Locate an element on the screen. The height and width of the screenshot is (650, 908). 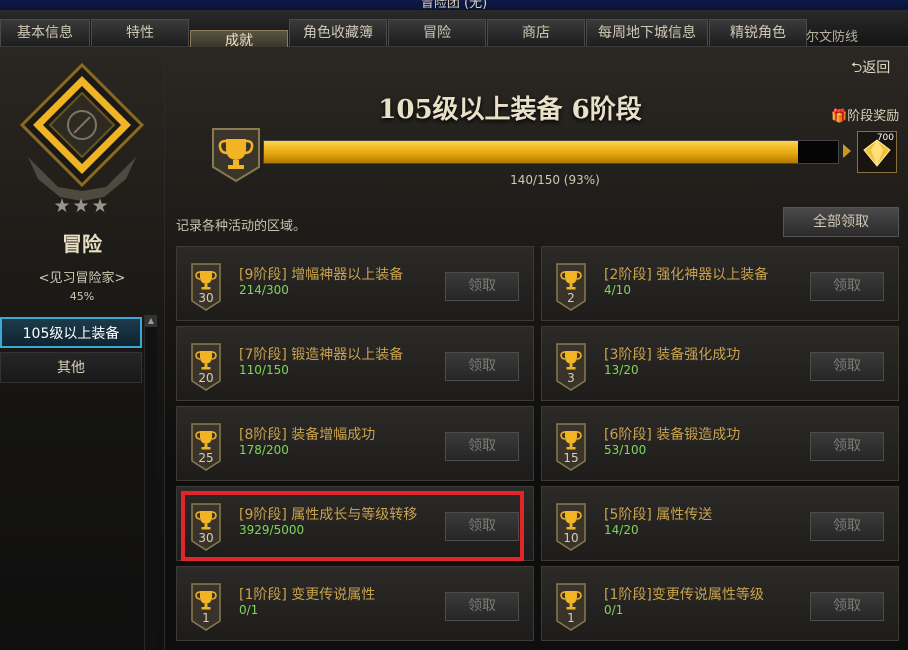
badge-level: 25 is located at coordinates (206, 458).